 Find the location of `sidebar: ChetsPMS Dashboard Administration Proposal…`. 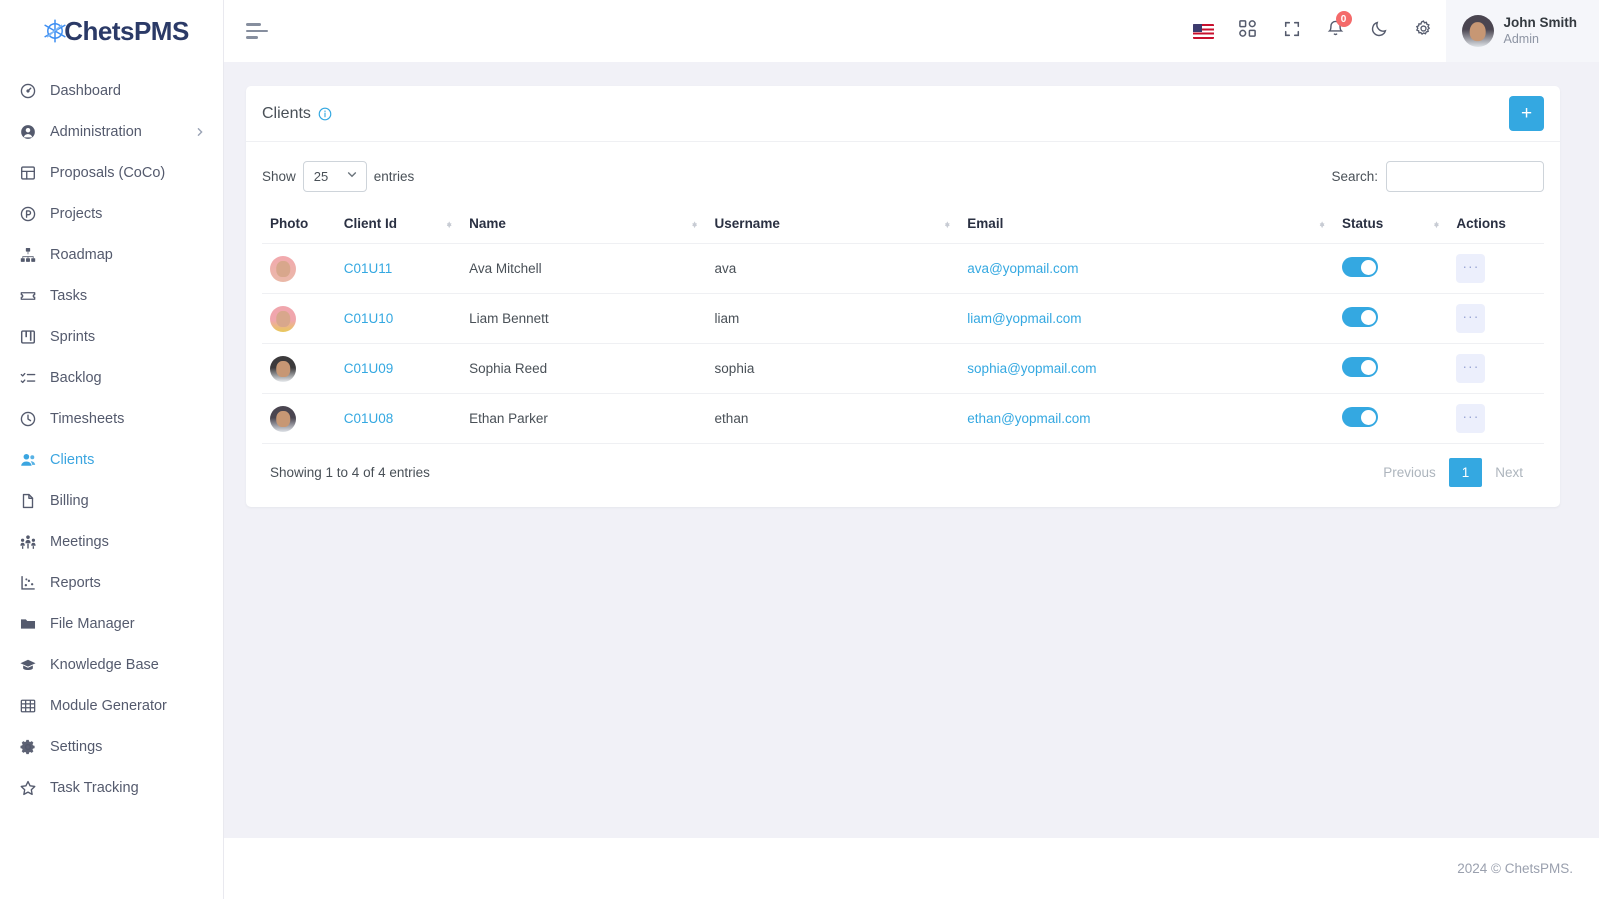

sidebar: ChetsPMS Dashboard Administration Proposal… is located at coordinates (112, 449).